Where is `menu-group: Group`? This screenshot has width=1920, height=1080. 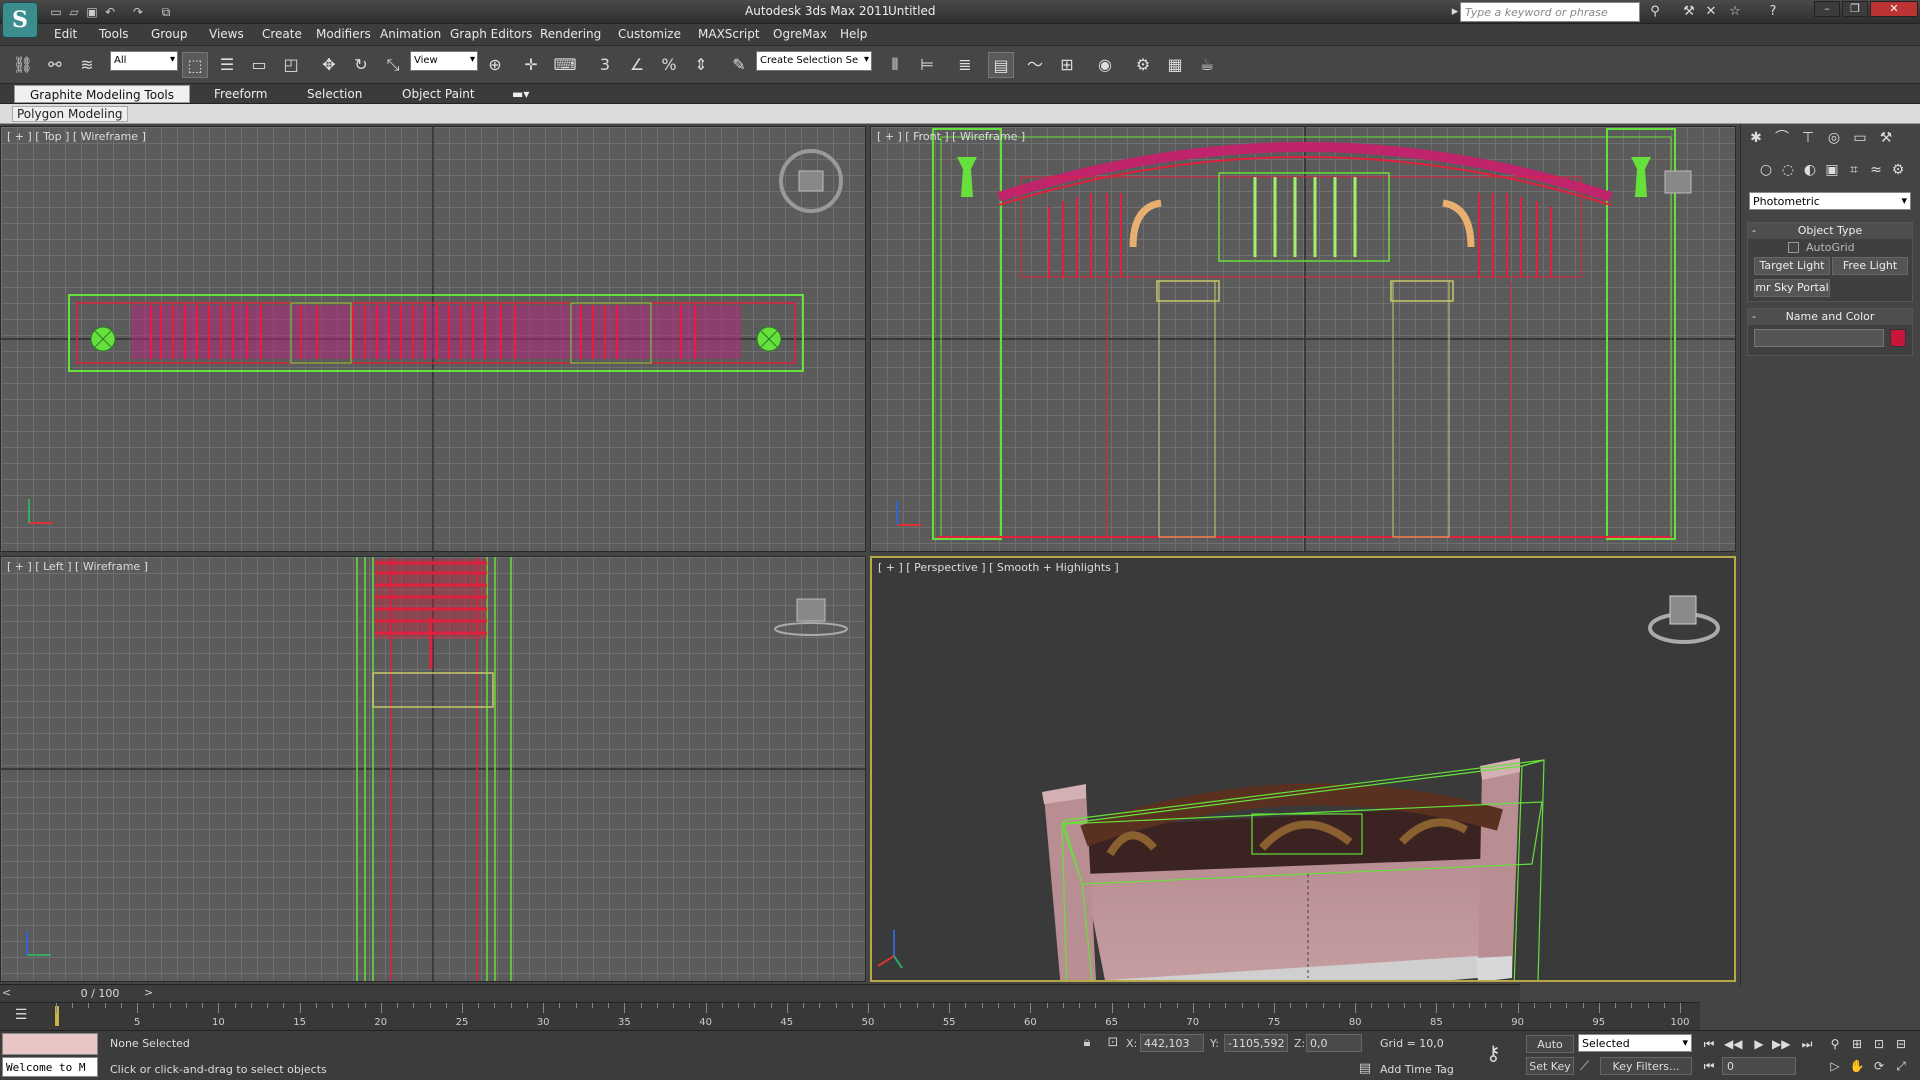
menu-group: Group is located at coordinates (169, 34).